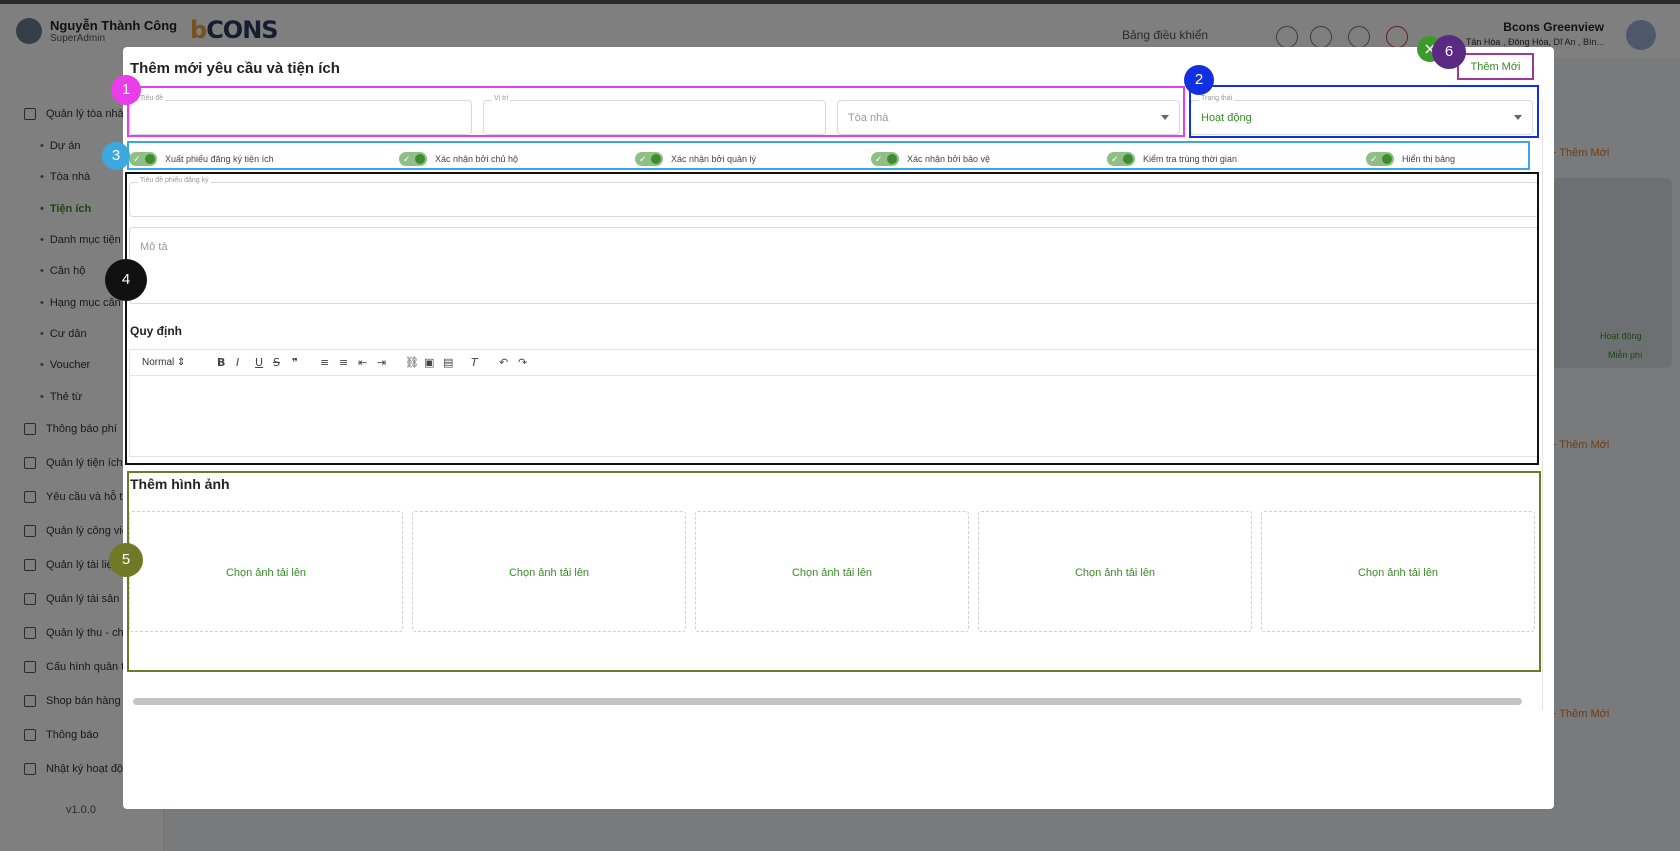  I want to click on image-upload-5: Chọn ảnh tải lên, so click(1398, 571).